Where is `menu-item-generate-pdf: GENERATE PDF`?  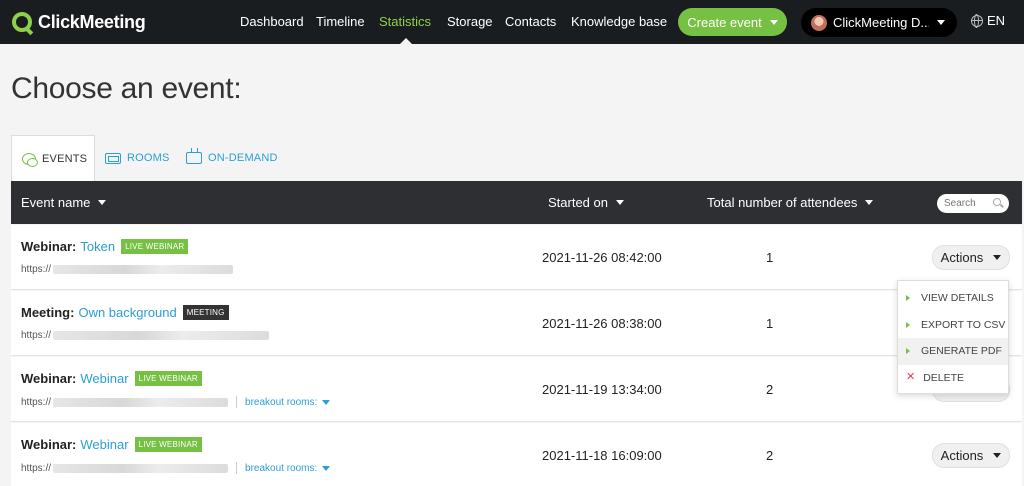
menu-item-generate-pdf: GENERATE PDF is located at coordinates (953, 351).